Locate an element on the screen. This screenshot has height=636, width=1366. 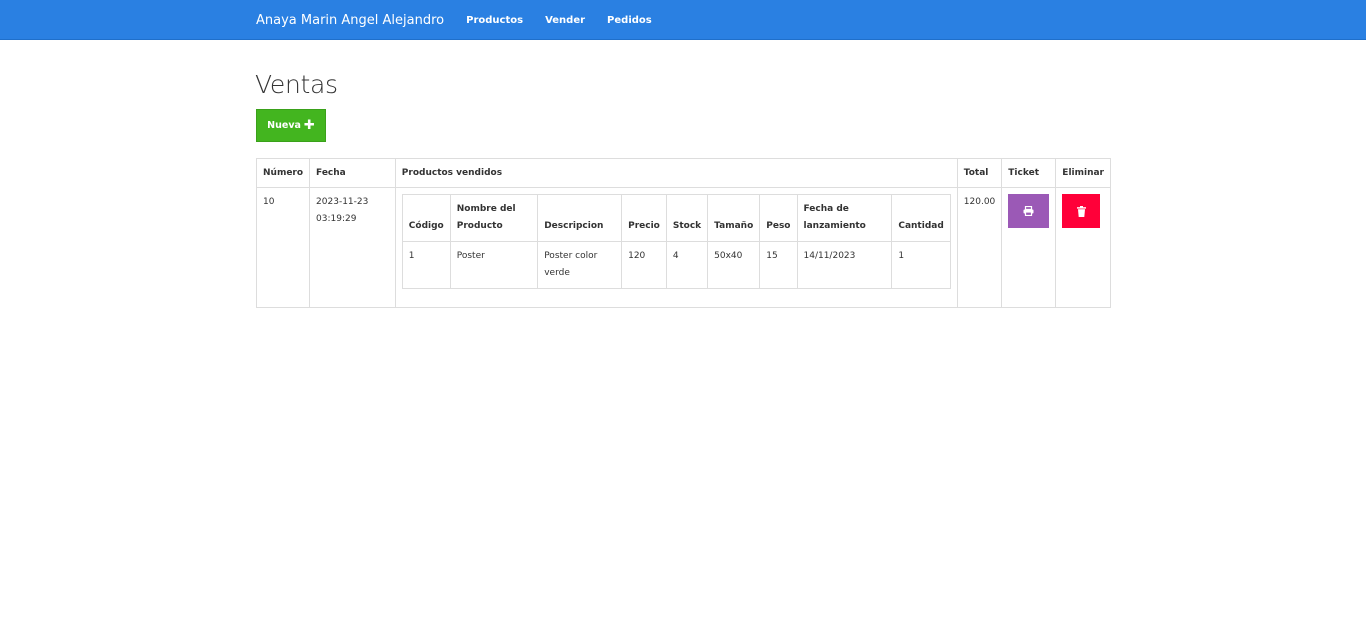
header-productos-vendidos: Productos vendidos is located at coordinates (676, 173).